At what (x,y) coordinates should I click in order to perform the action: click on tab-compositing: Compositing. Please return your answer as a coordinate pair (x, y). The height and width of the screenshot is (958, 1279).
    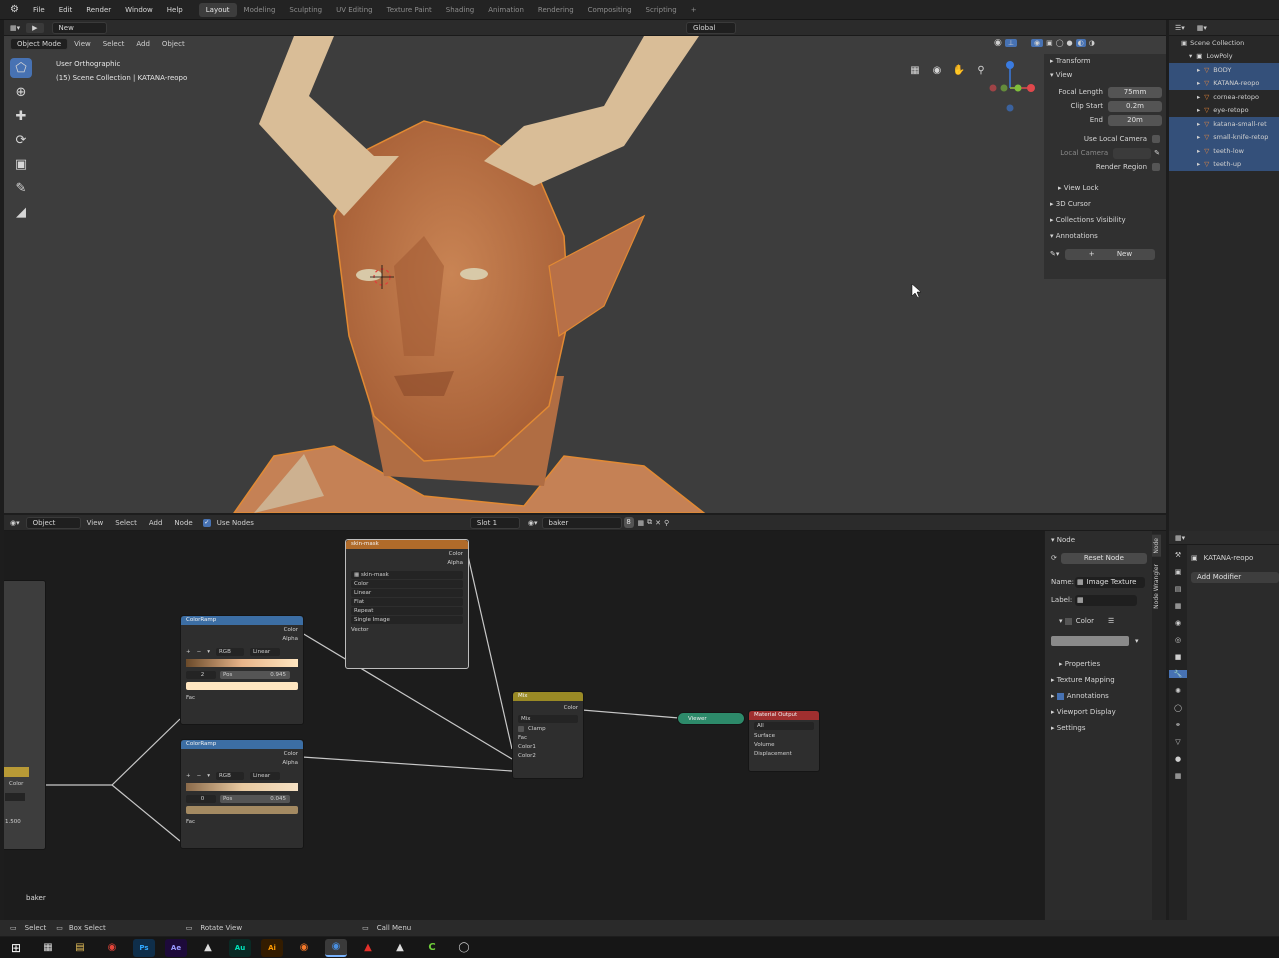
    Looking at the image, I should click on (610, 10).